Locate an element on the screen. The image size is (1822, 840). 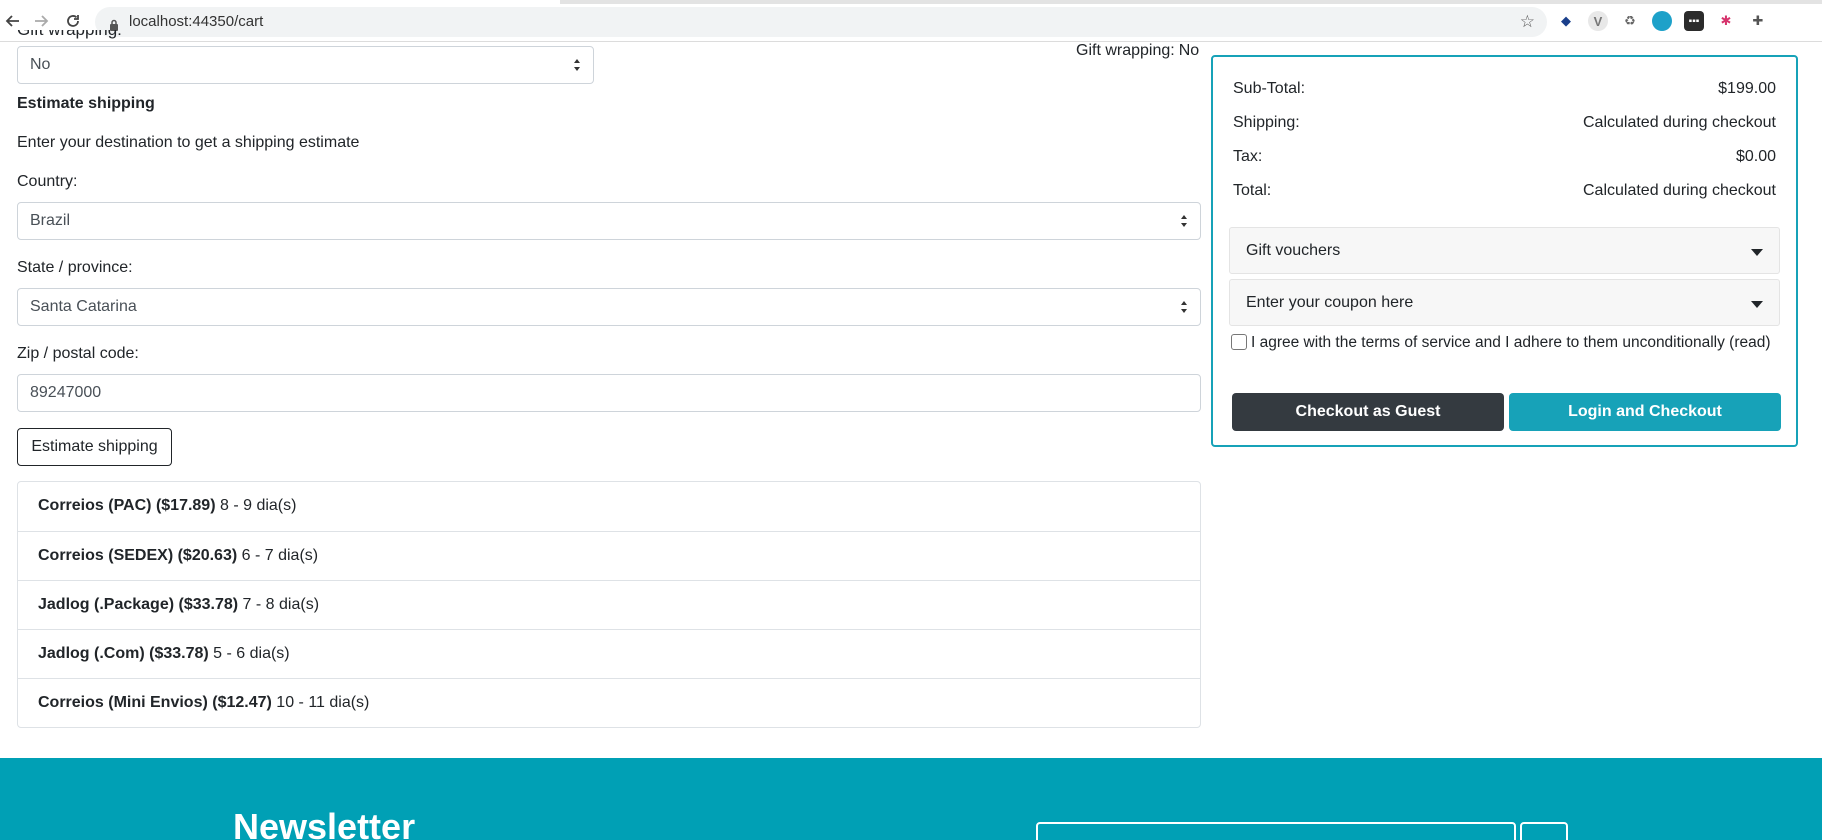
country-select: Brazil is located at coordinates (609, 221).